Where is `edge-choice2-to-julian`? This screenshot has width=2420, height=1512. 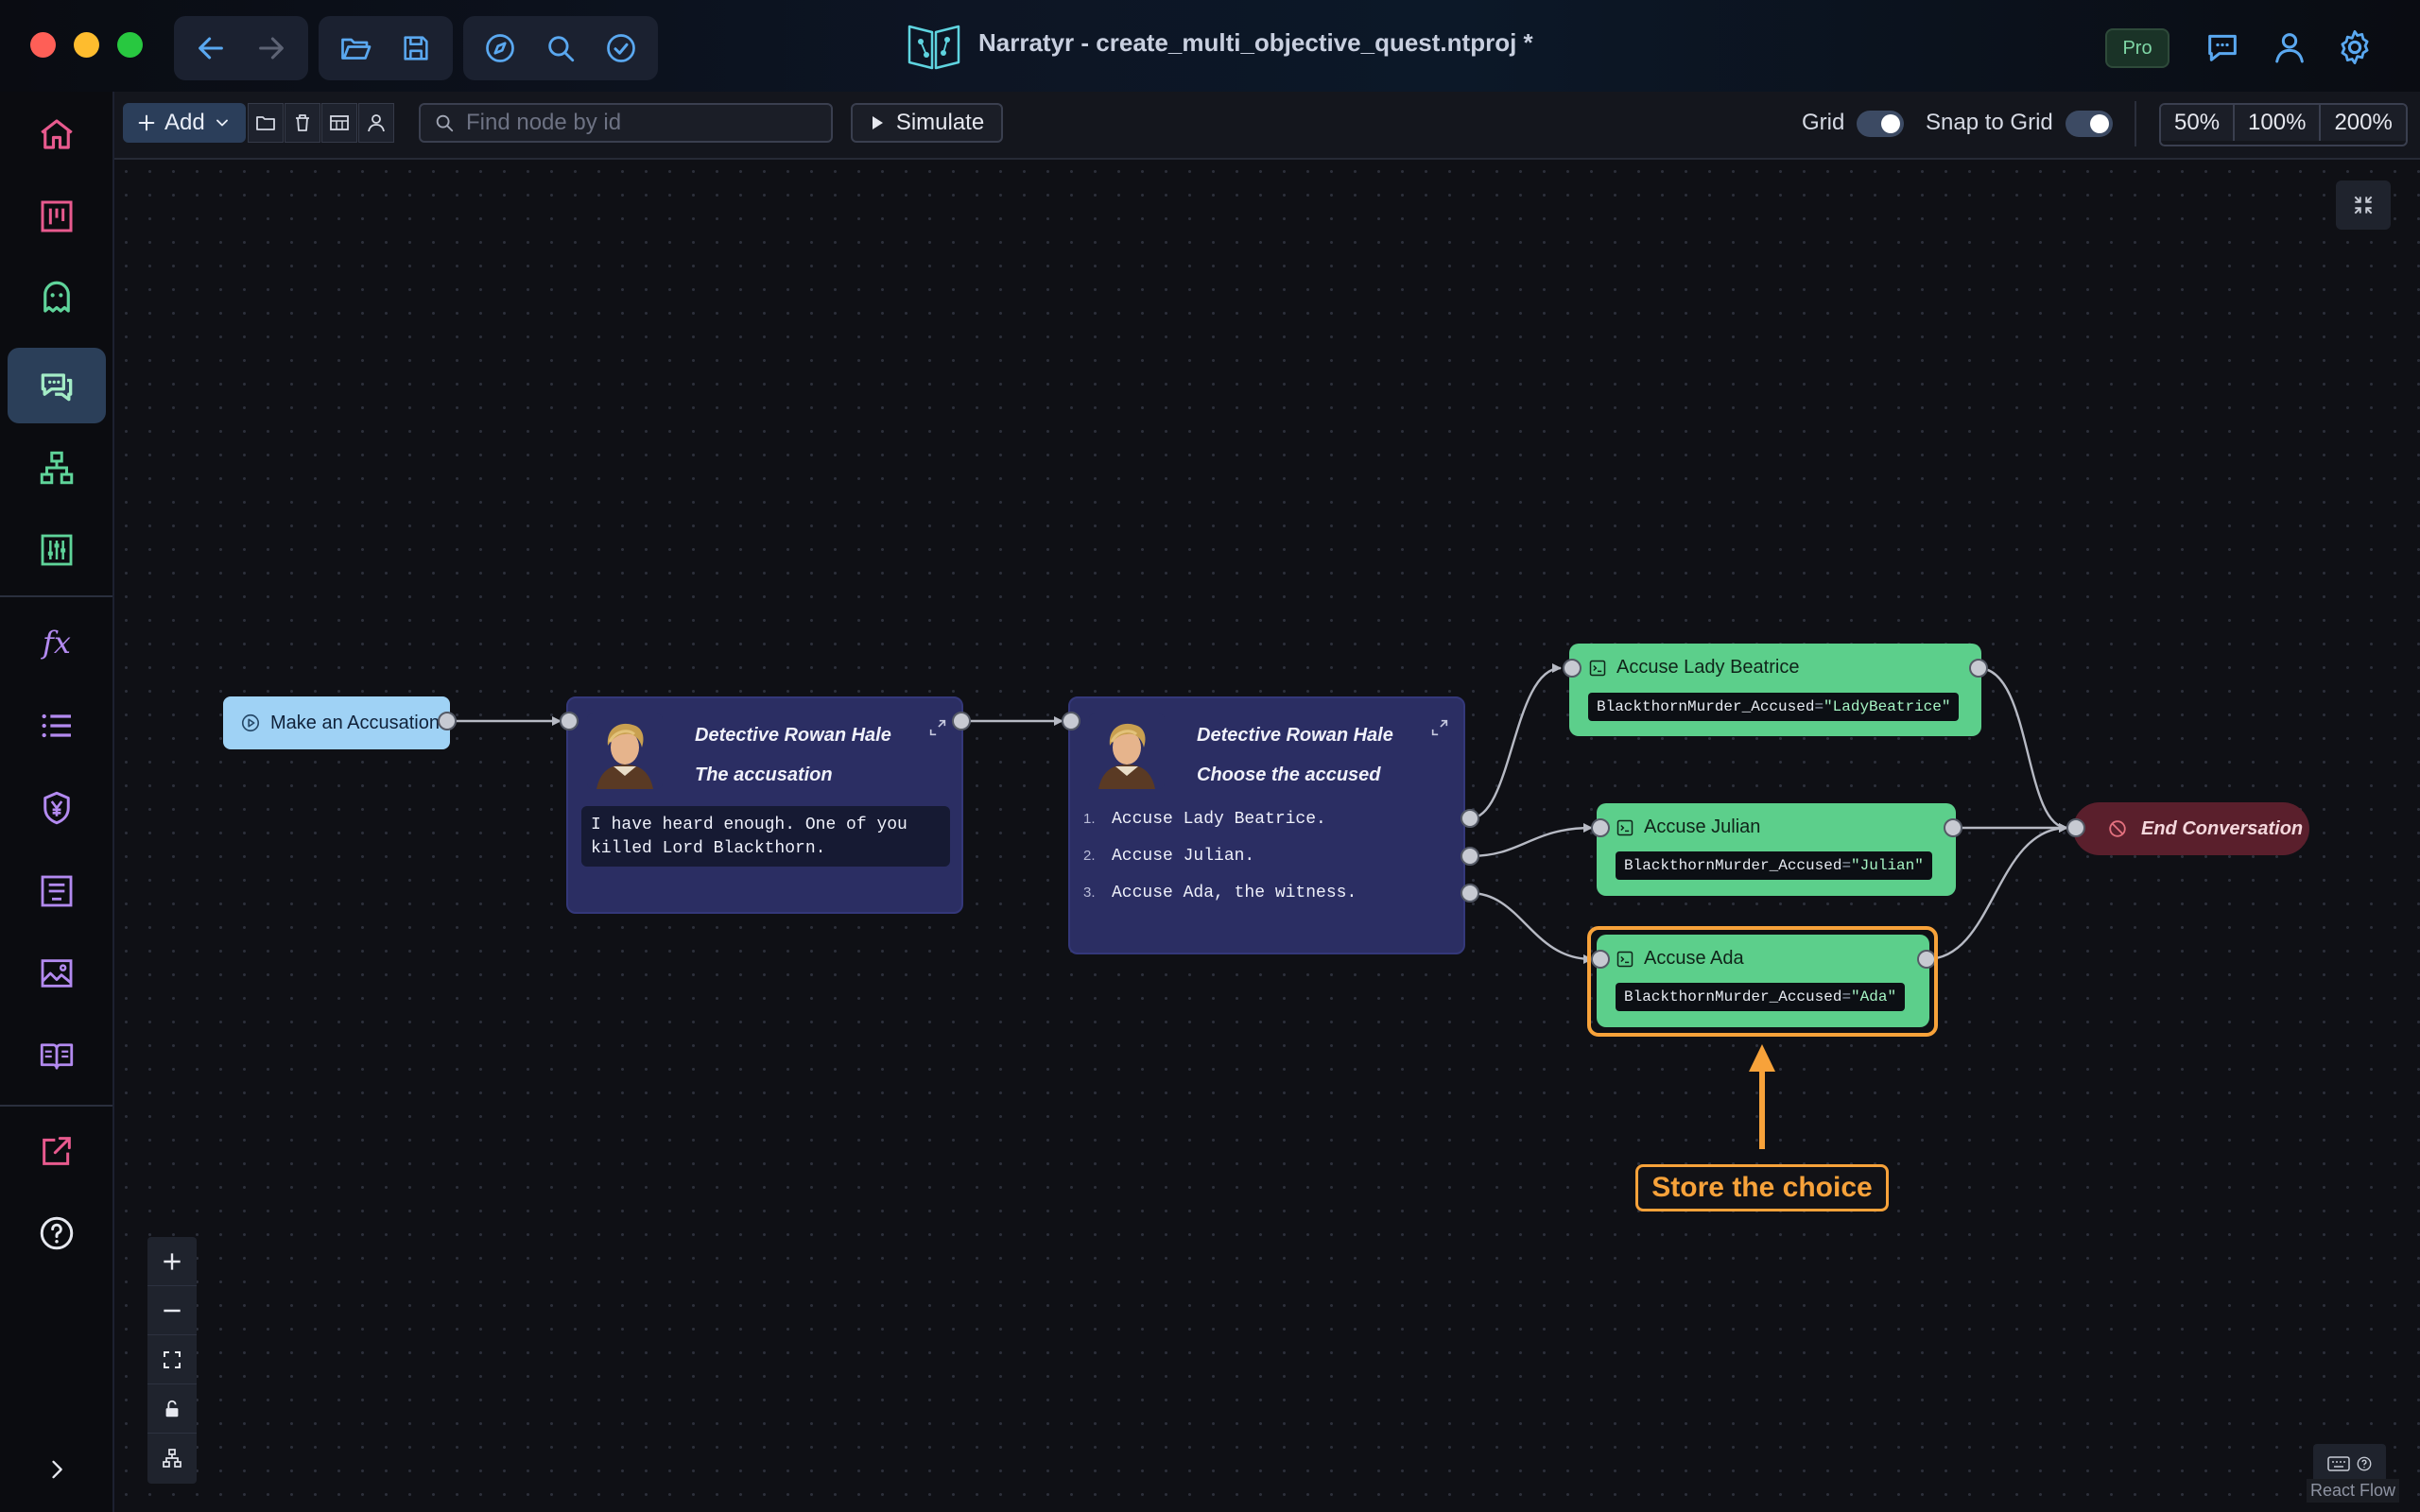
edge-choice2-to-julian is located at coordinates (1531, 840).